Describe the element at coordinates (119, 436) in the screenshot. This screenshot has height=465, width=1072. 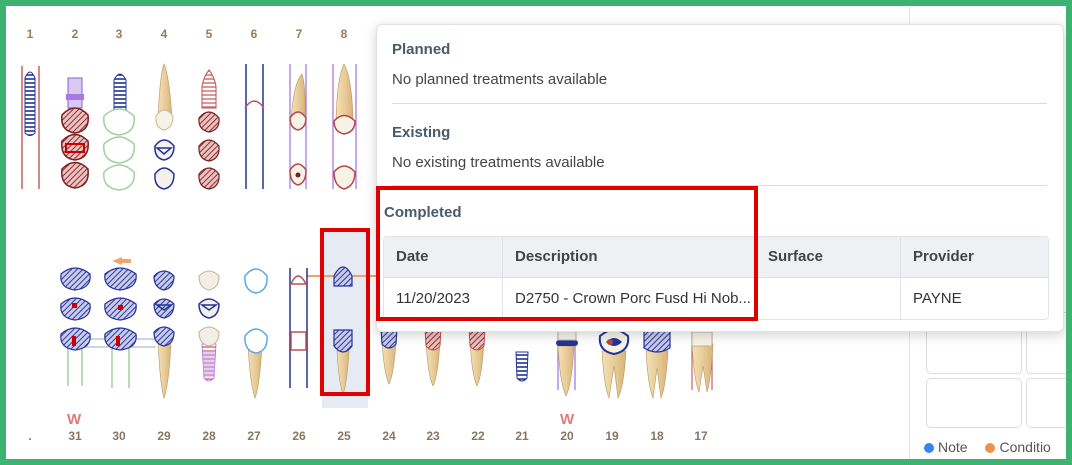
I see `tooth-number-30: 30` at that location.